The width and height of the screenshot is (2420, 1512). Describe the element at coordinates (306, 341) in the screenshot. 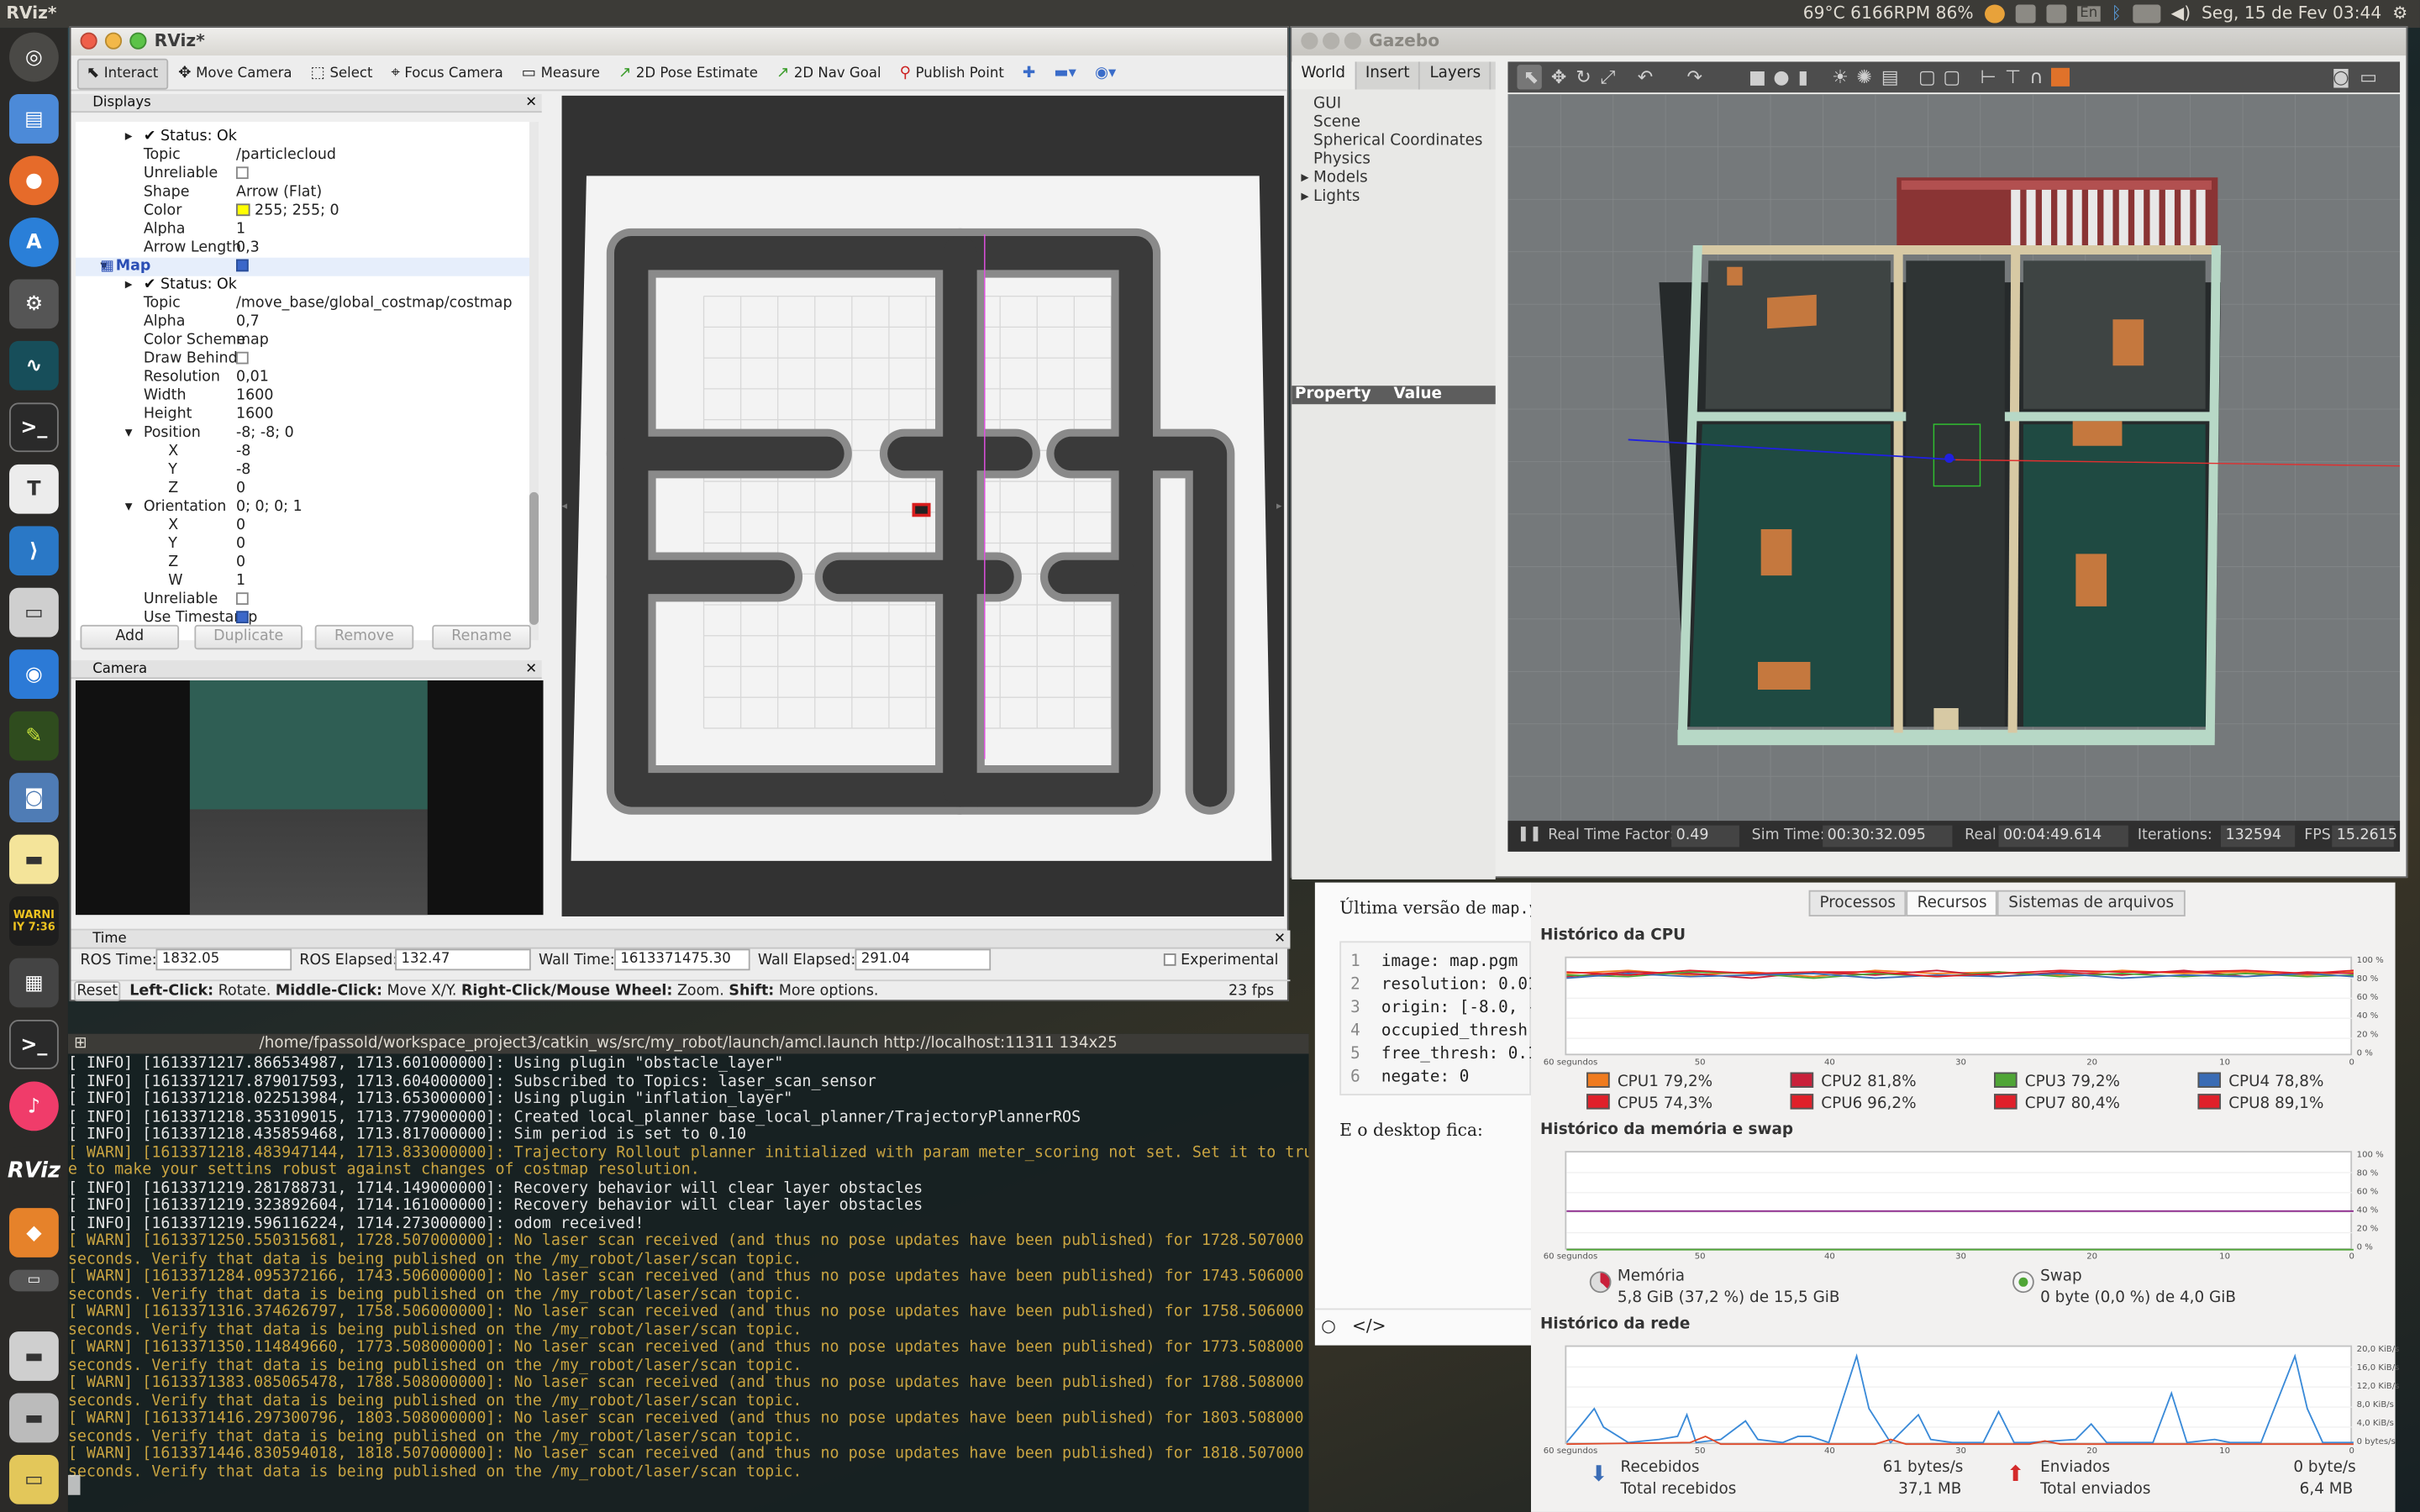

I see `tree-row: Color Scheme map` at that location.